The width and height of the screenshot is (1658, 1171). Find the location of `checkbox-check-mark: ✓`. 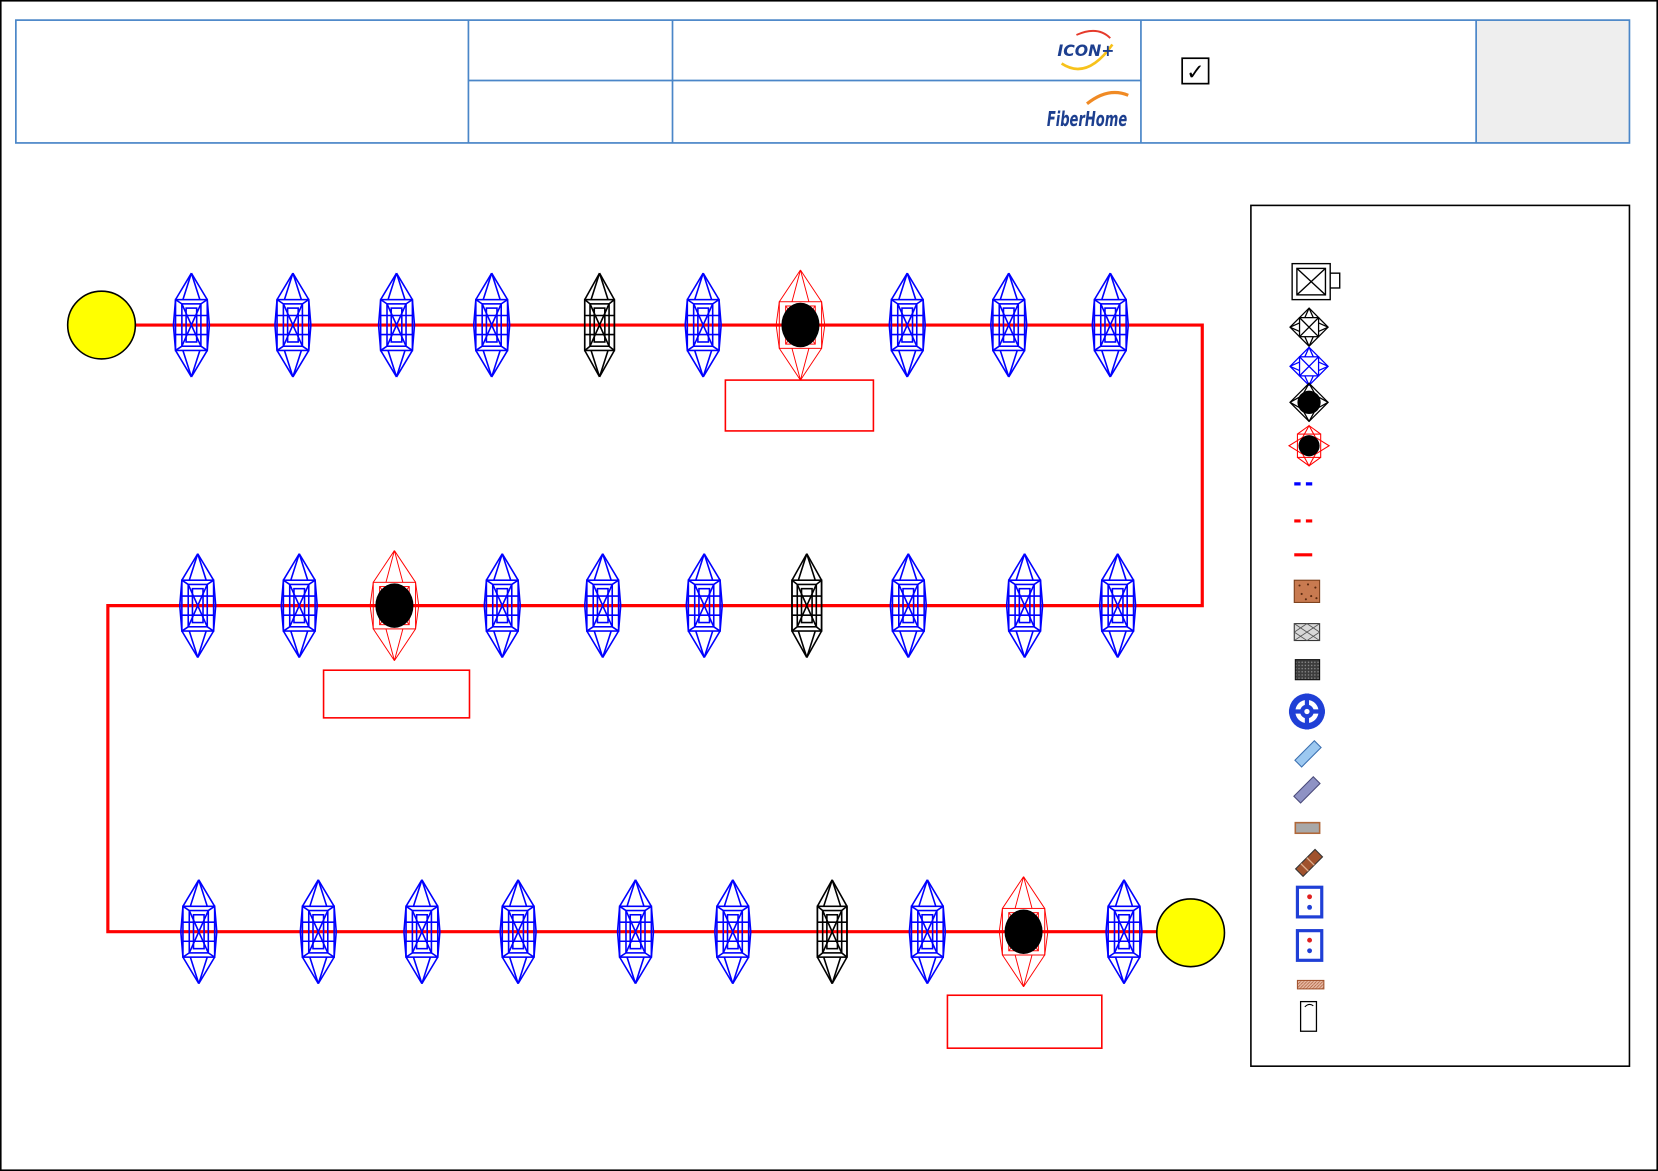

checkbox-check-mark: ✓ is located at coordinates (1195, 72).